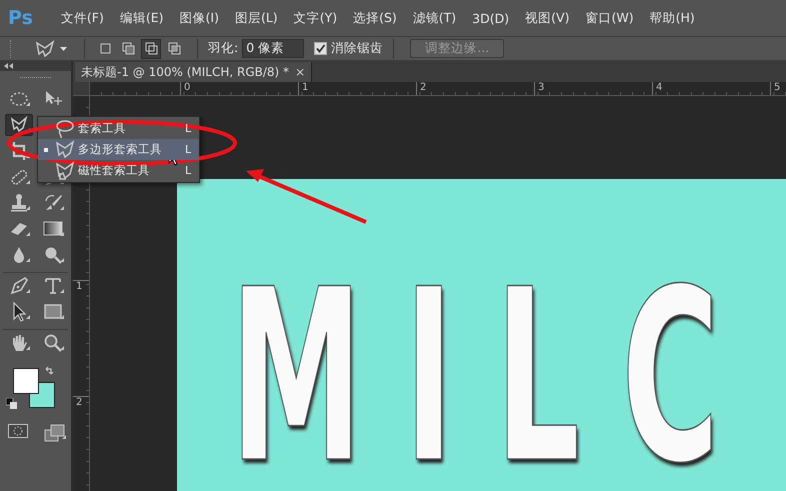  Describe the element at coordinates (46, 150) in the screenshot. I see `active-tool-bullet` at that location.